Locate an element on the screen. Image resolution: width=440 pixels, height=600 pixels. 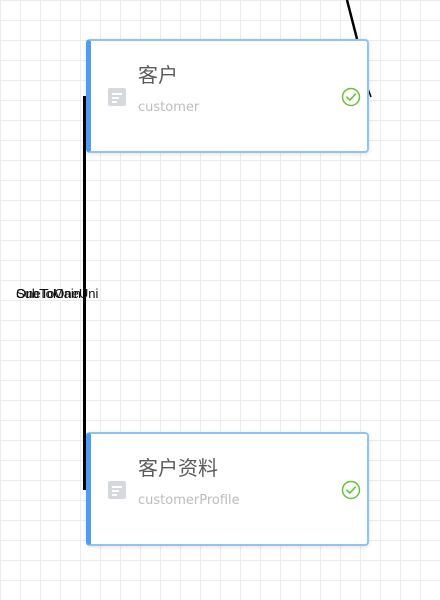
node-subtitle: customerProfile is located at coordinates (189, 500).